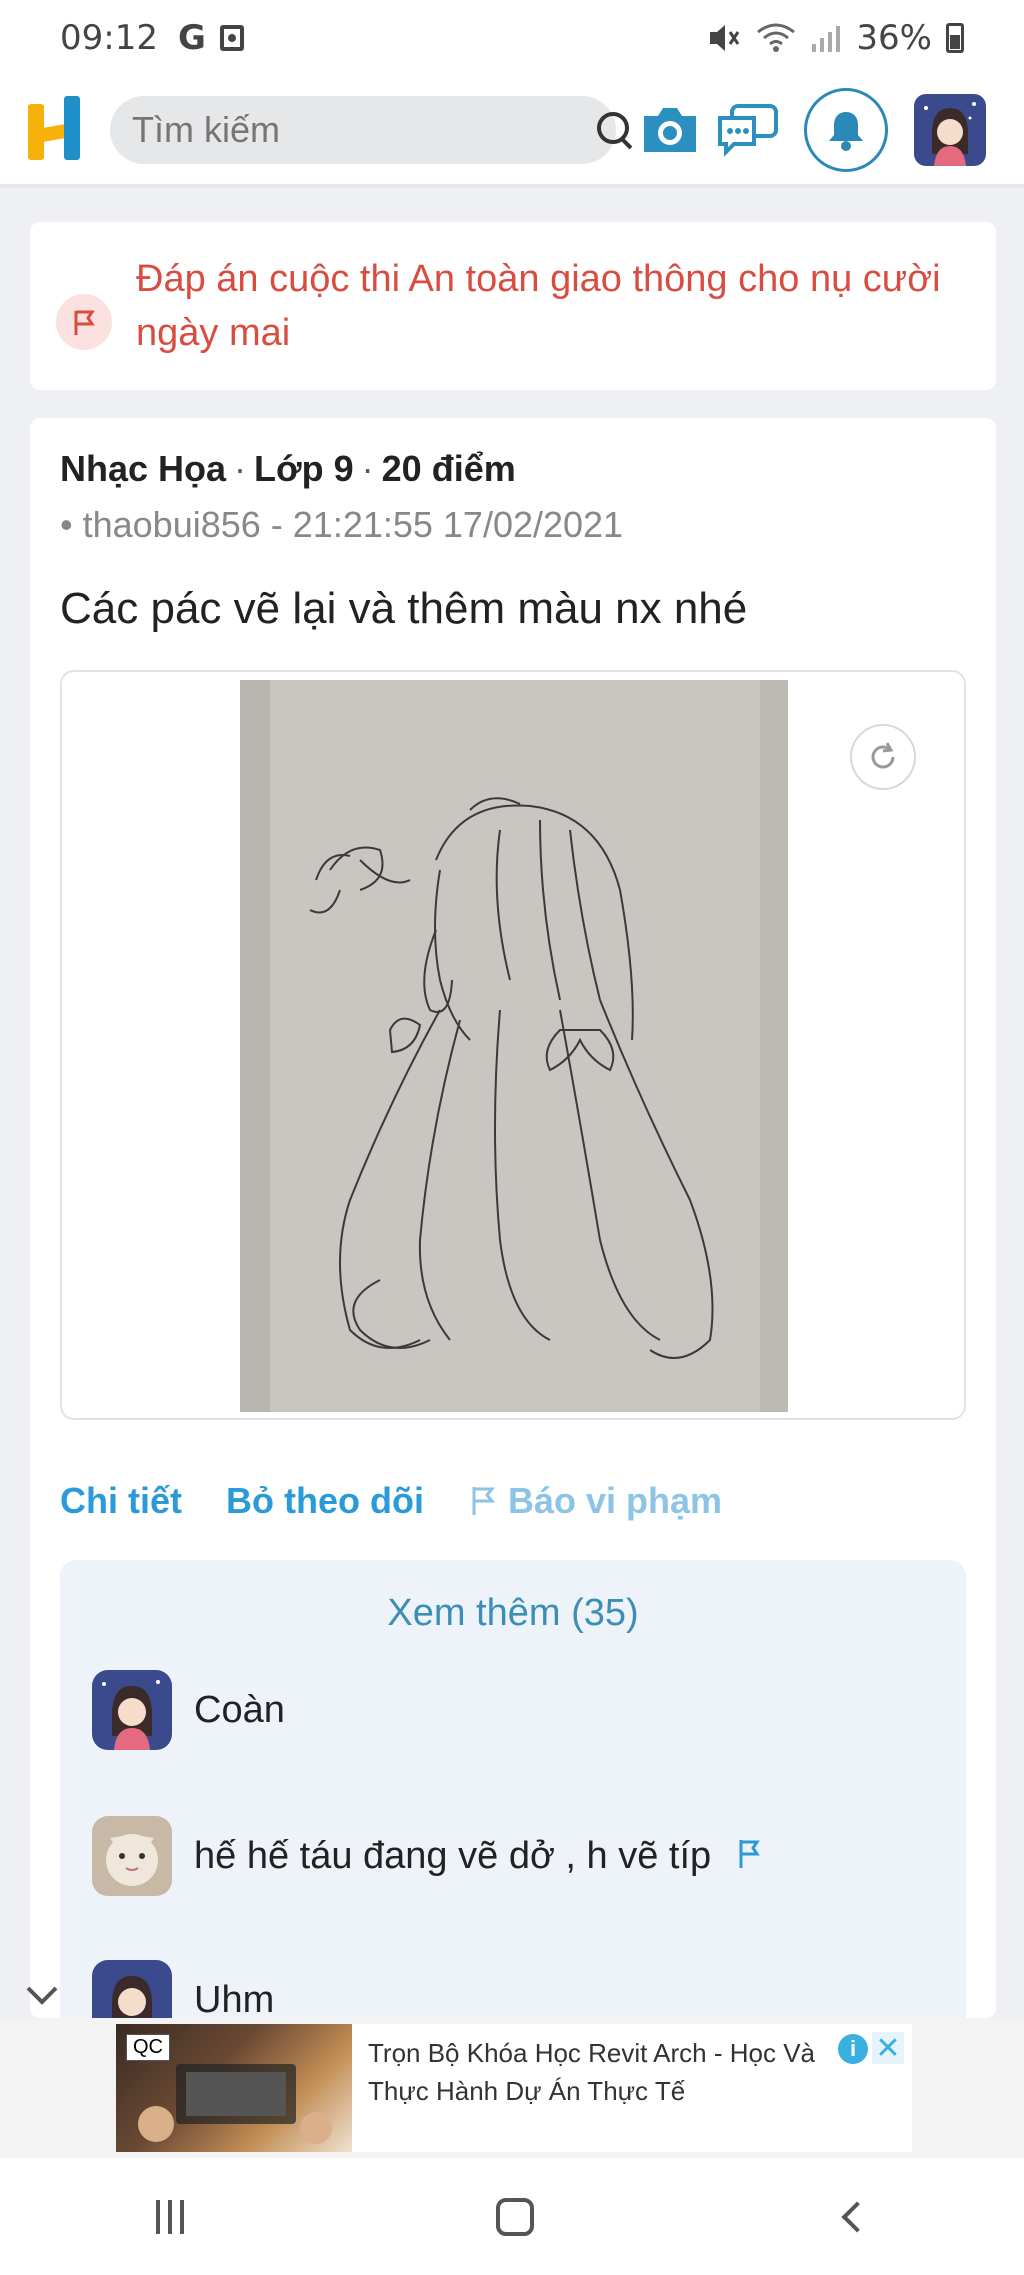  Describe the element at coordinates (670, 130) in the screenshot. I see `camera-icon` at that location.